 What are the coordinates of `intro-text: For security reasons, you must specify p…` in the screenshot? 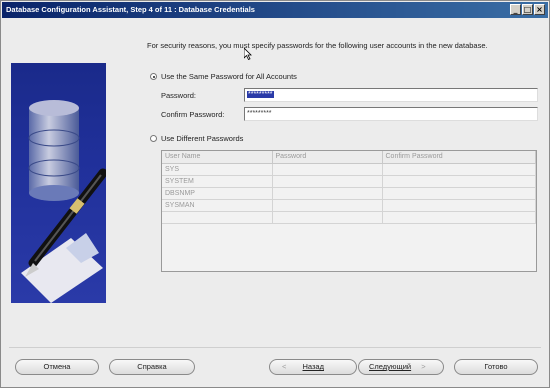 It's located at (317, 45).